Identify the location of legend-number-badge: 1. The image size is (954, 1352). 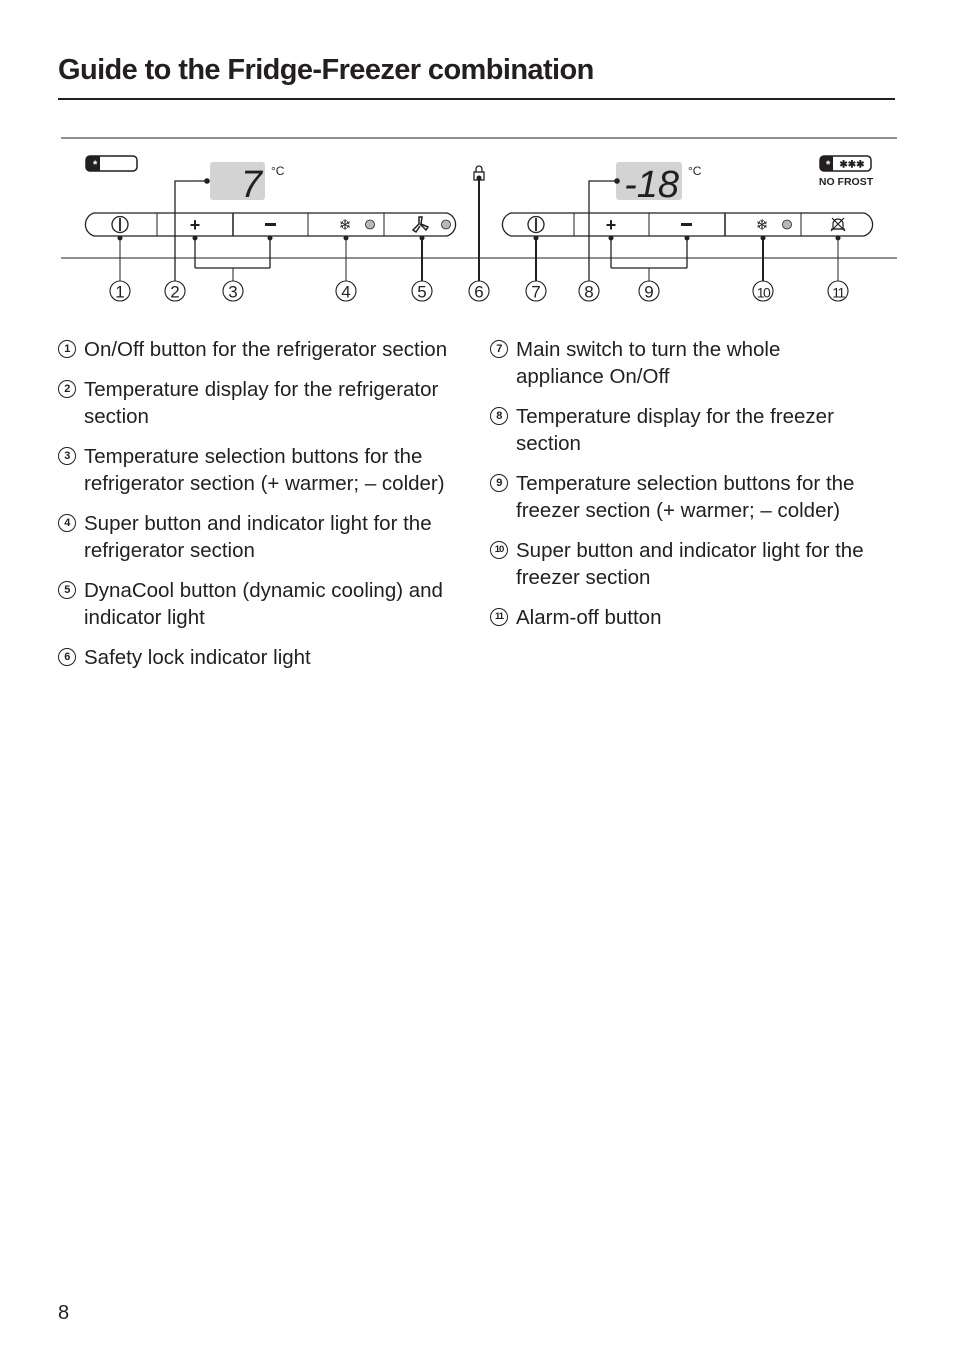
(67, 349).